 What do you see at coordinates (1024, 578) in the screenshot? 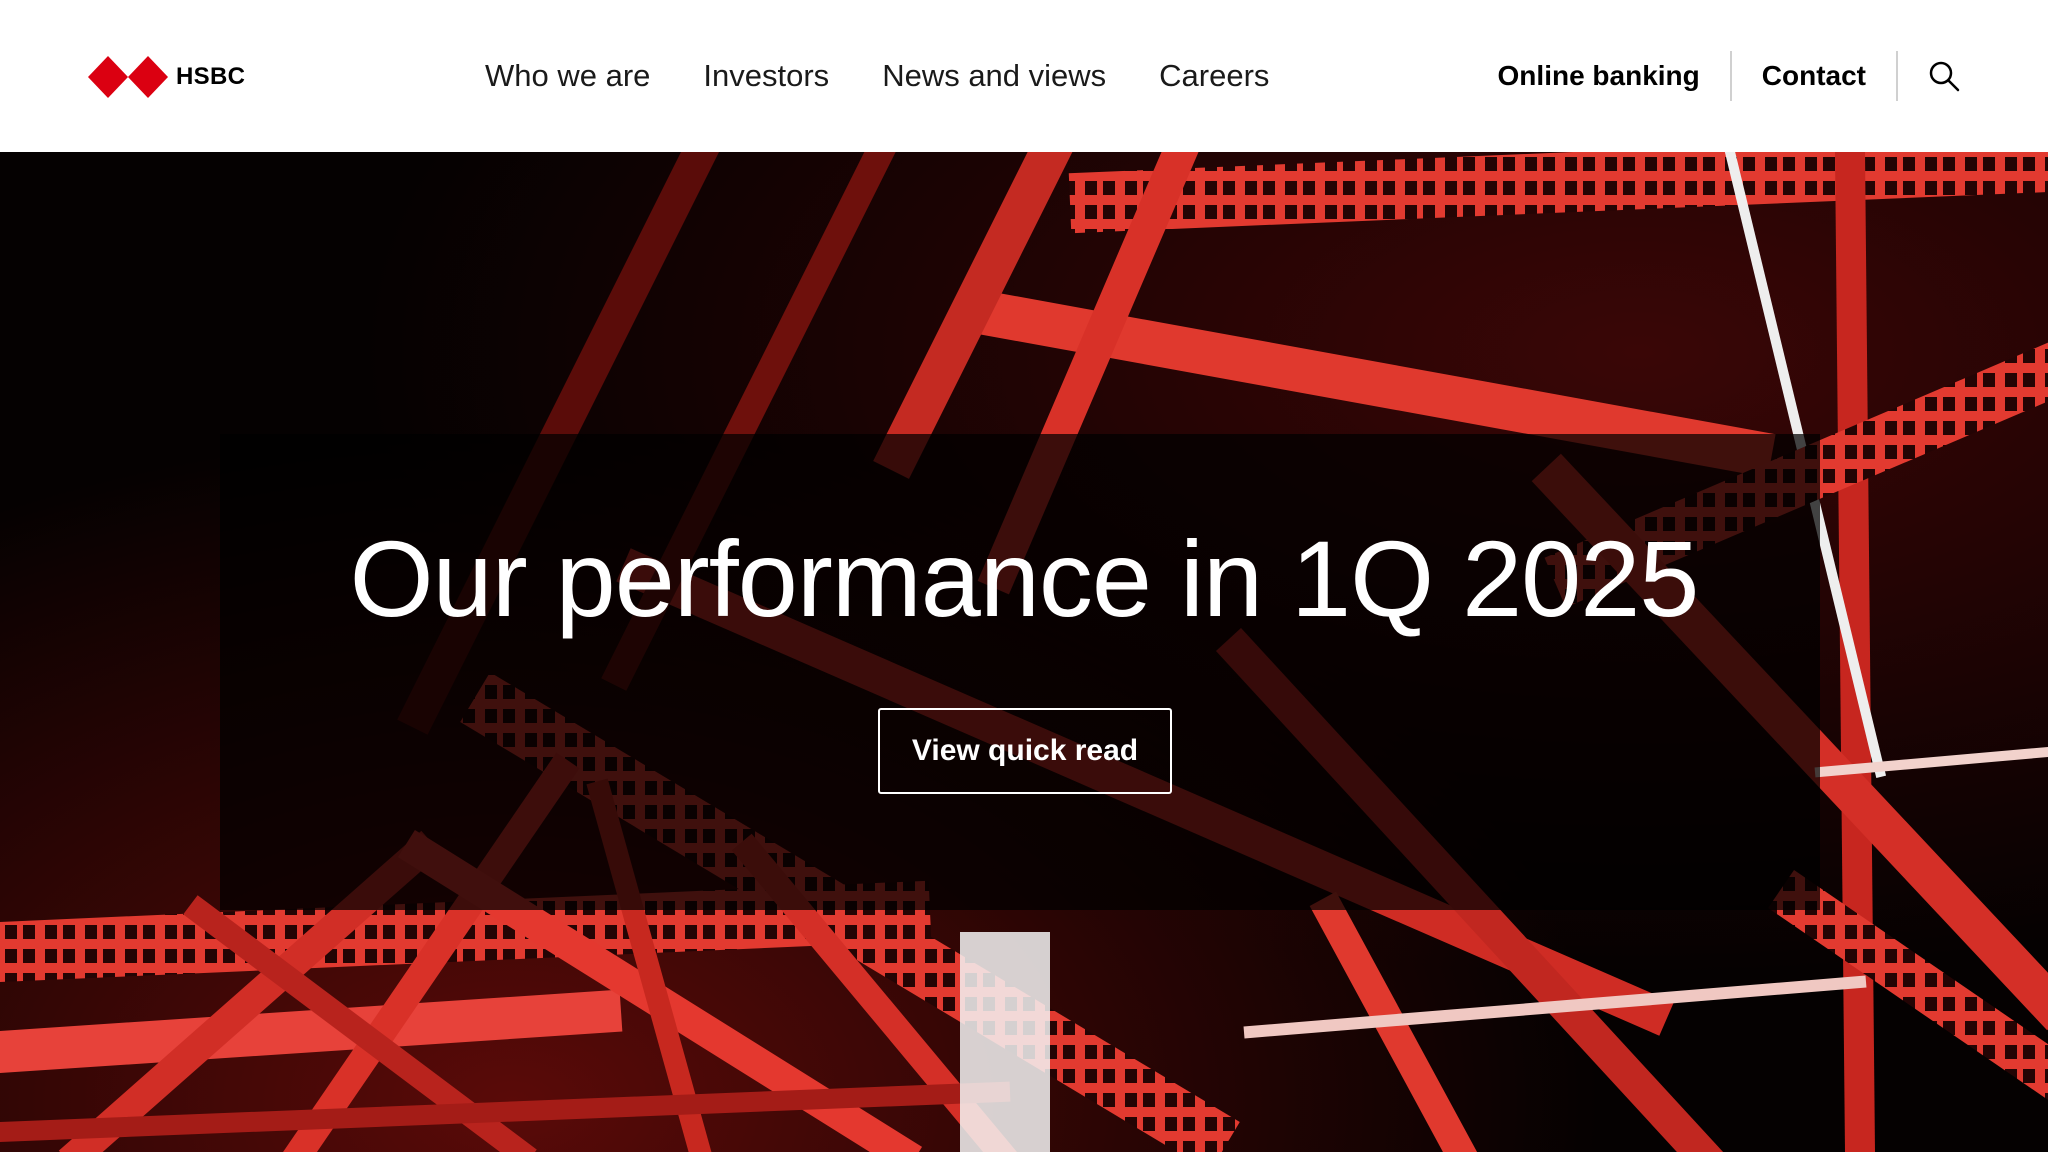
I see `hero-headline: Our performance in 1Q 2025` at bounding box center [1024, 578].